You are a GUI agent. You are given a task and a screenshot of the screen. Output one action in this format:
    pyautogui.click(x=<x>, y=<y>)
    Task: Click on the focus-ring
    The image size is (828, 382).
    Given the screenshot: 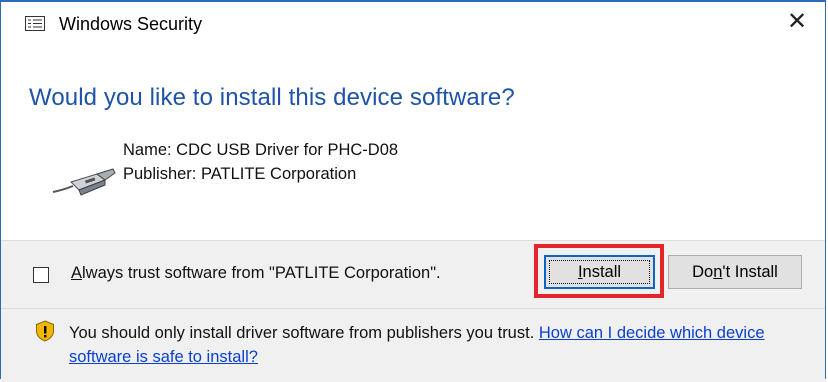 What is the action you would take?
    pyautogui.click(x=599, y=272)
    